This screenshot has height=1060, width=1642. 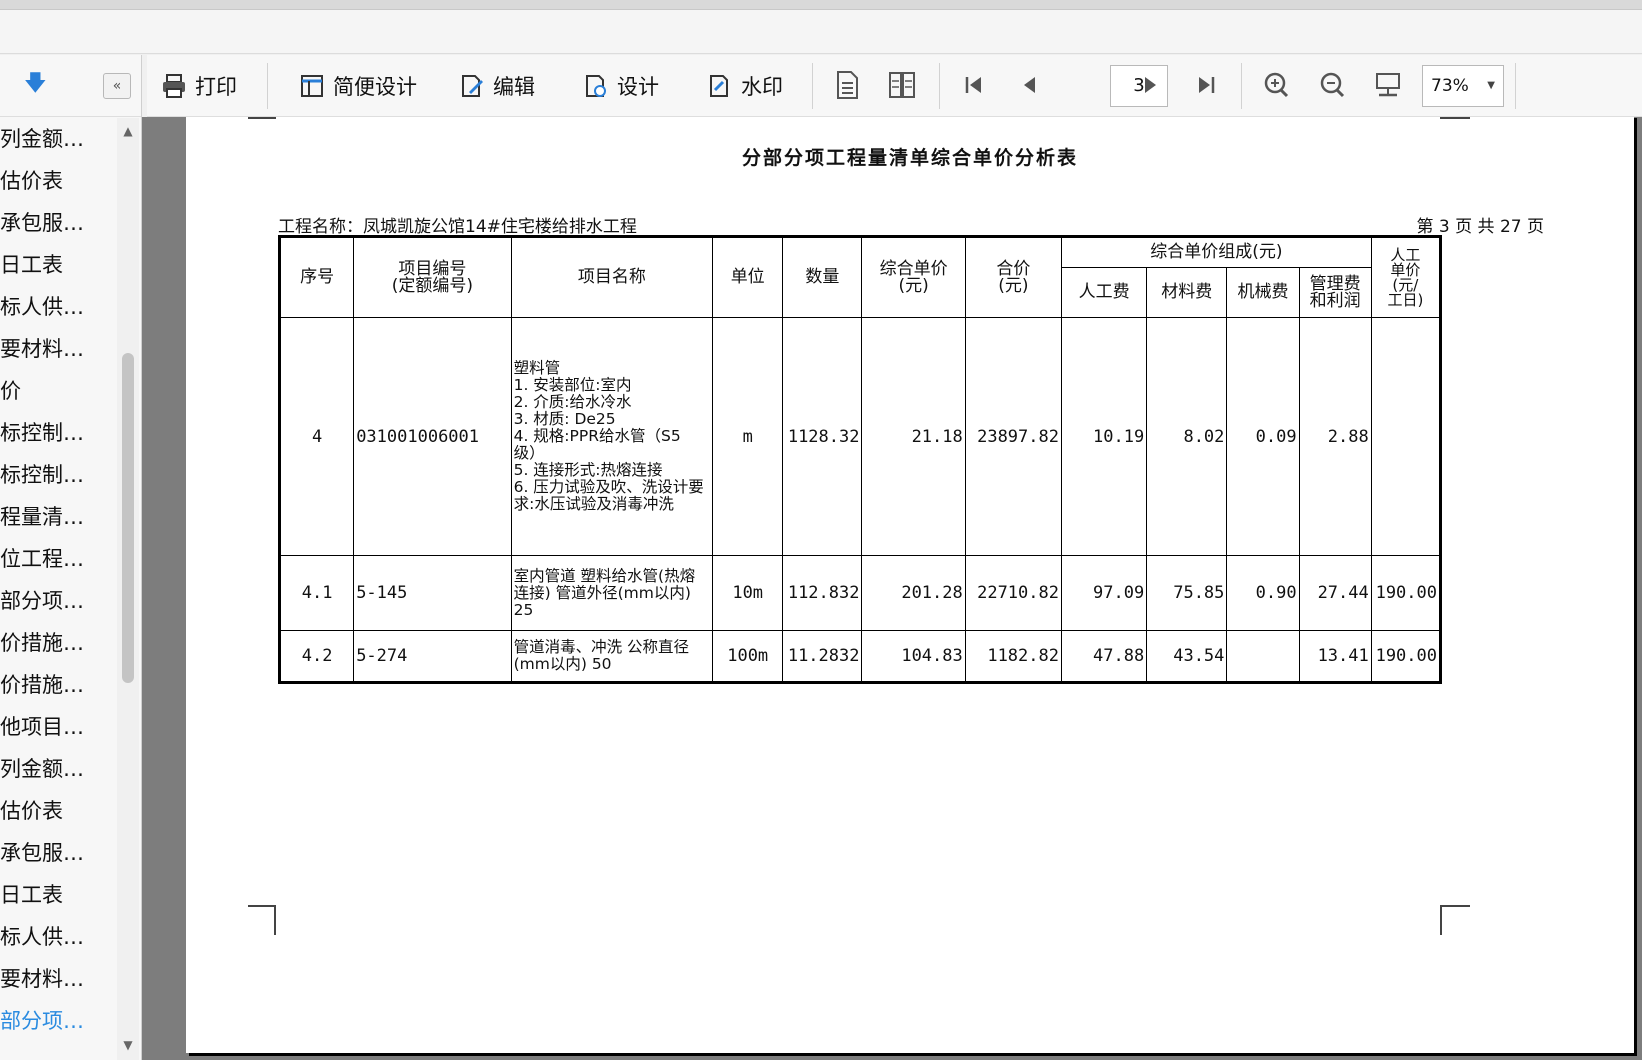 What do you see at coordinates (316, 277) in the screenshot?
I see `header-seq: 序号` at bounding box center [316, 277].